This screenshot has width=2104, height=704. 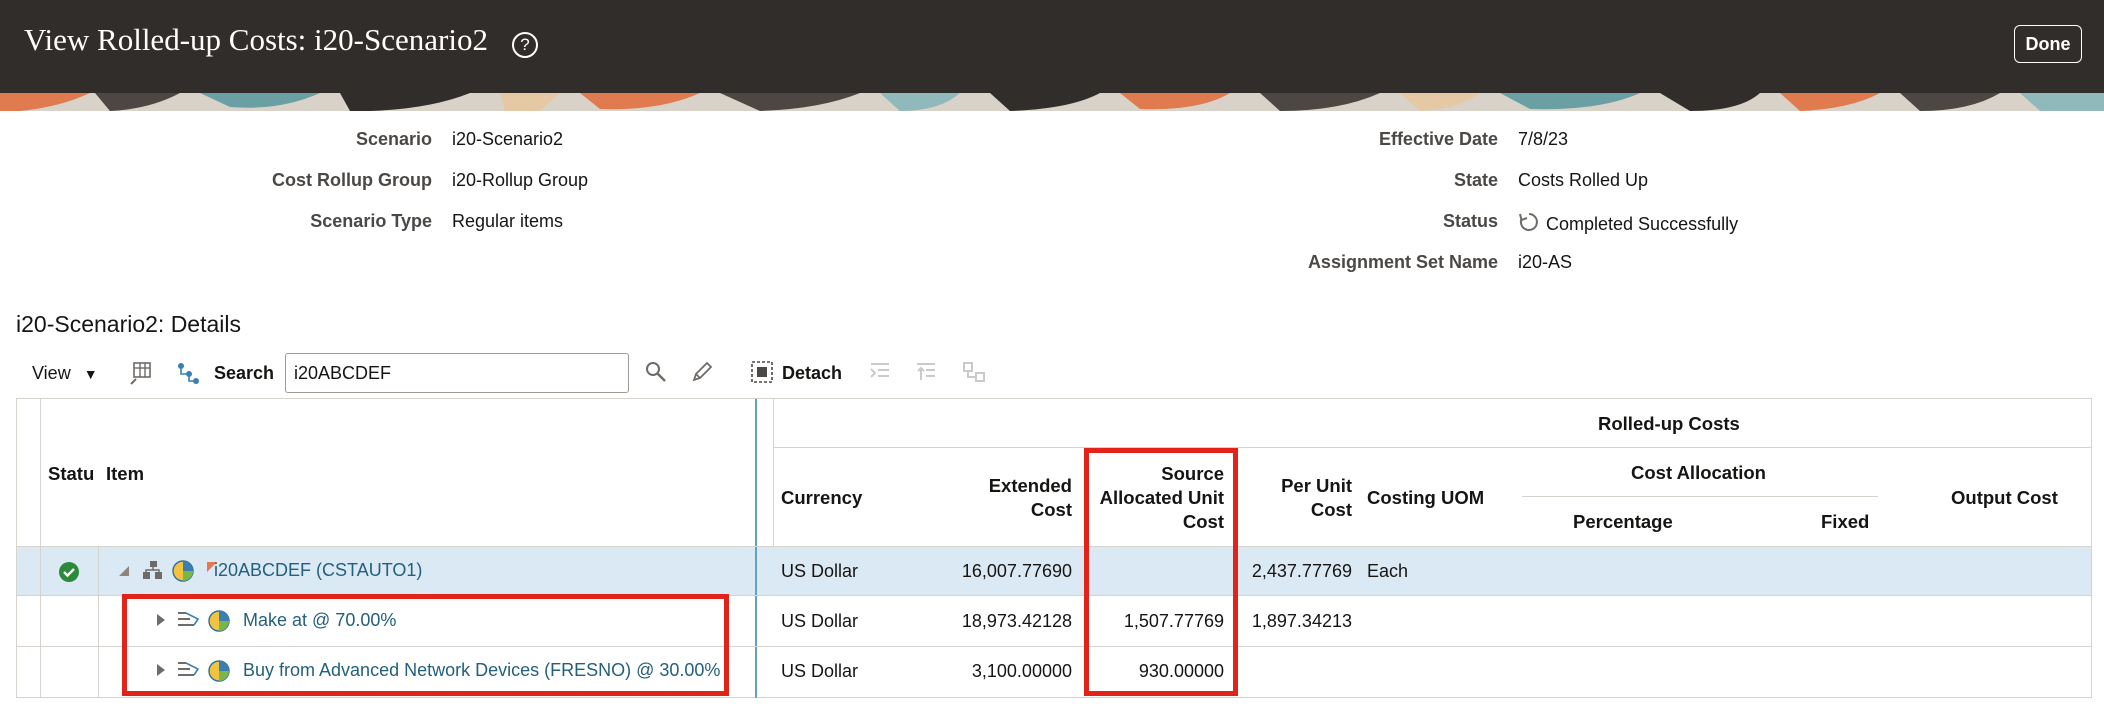 I want to click on effective-date-value: 7/8/23, so click(x=1543, y=139).